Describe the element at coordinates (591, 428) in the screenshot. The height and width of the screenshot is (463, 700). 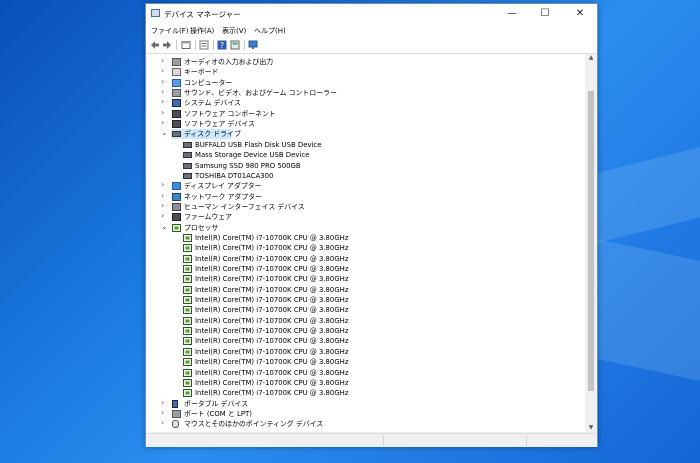
I see `scroll-down-arrow-icon: ▼` at that location.